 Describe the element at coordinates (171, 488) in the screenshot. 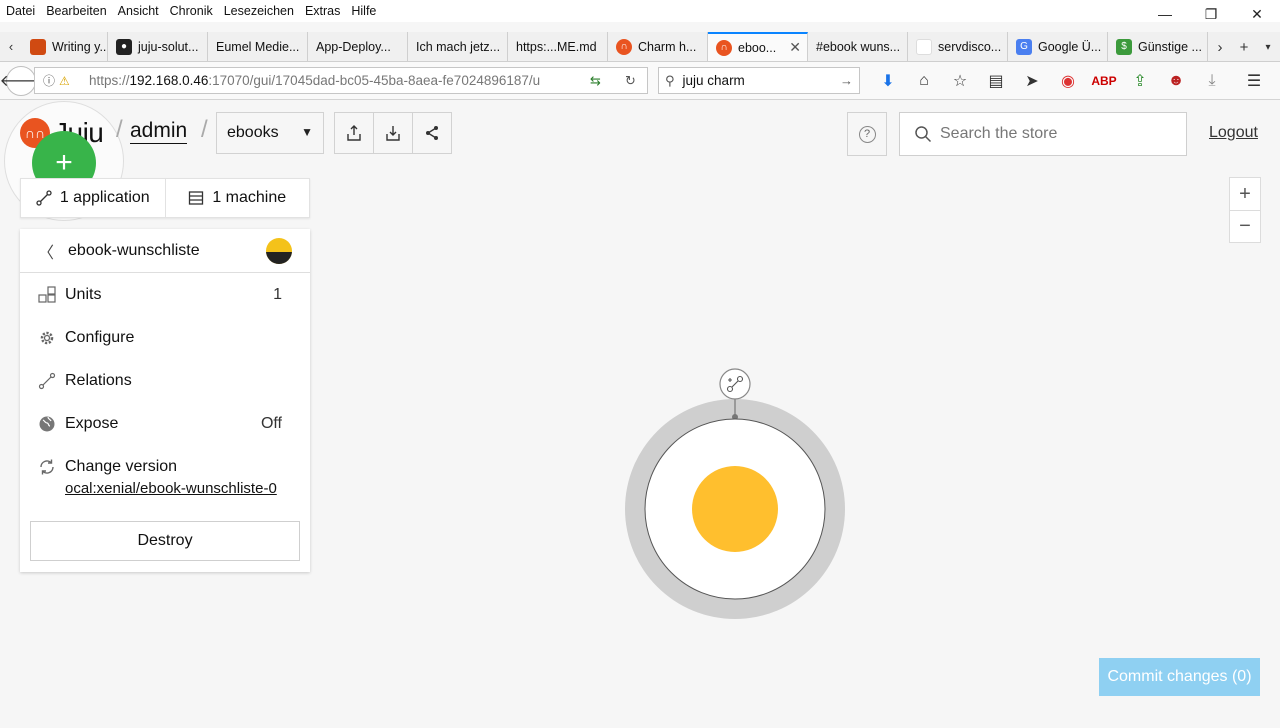

I see `charm-url-link: ocal:xenial/ebook-wunschliste-0` at that location.